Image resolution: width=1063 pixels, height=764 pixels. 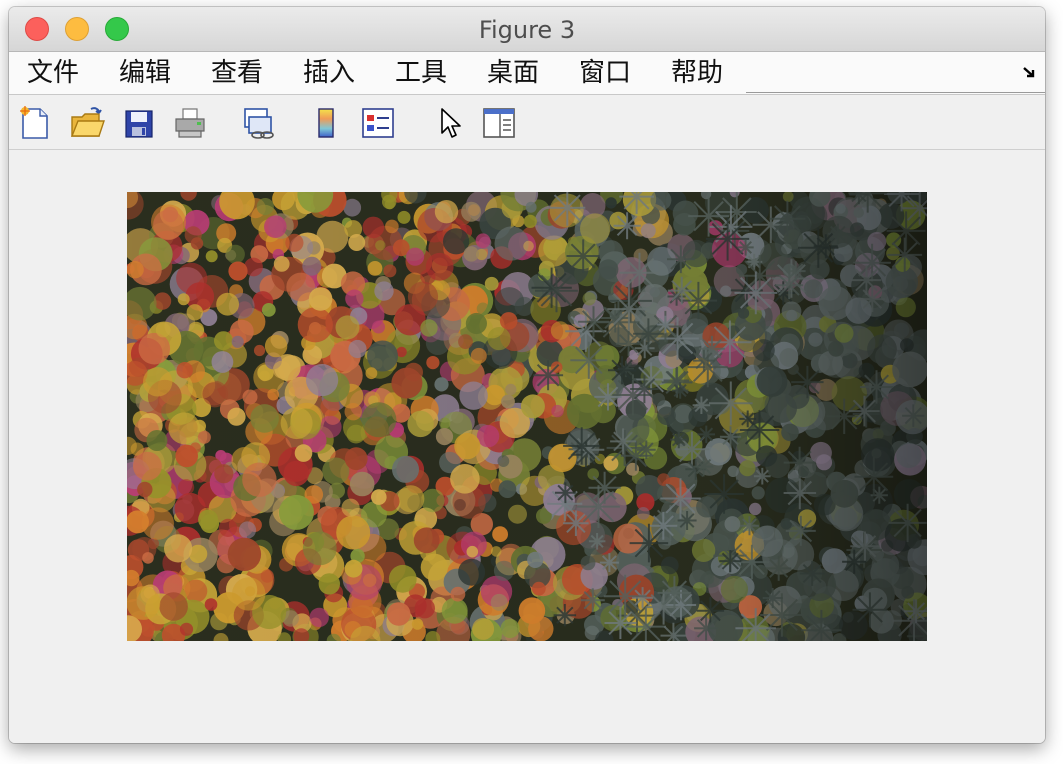 I want to click on menu-help: 帮助, so click(x=697, y=73).